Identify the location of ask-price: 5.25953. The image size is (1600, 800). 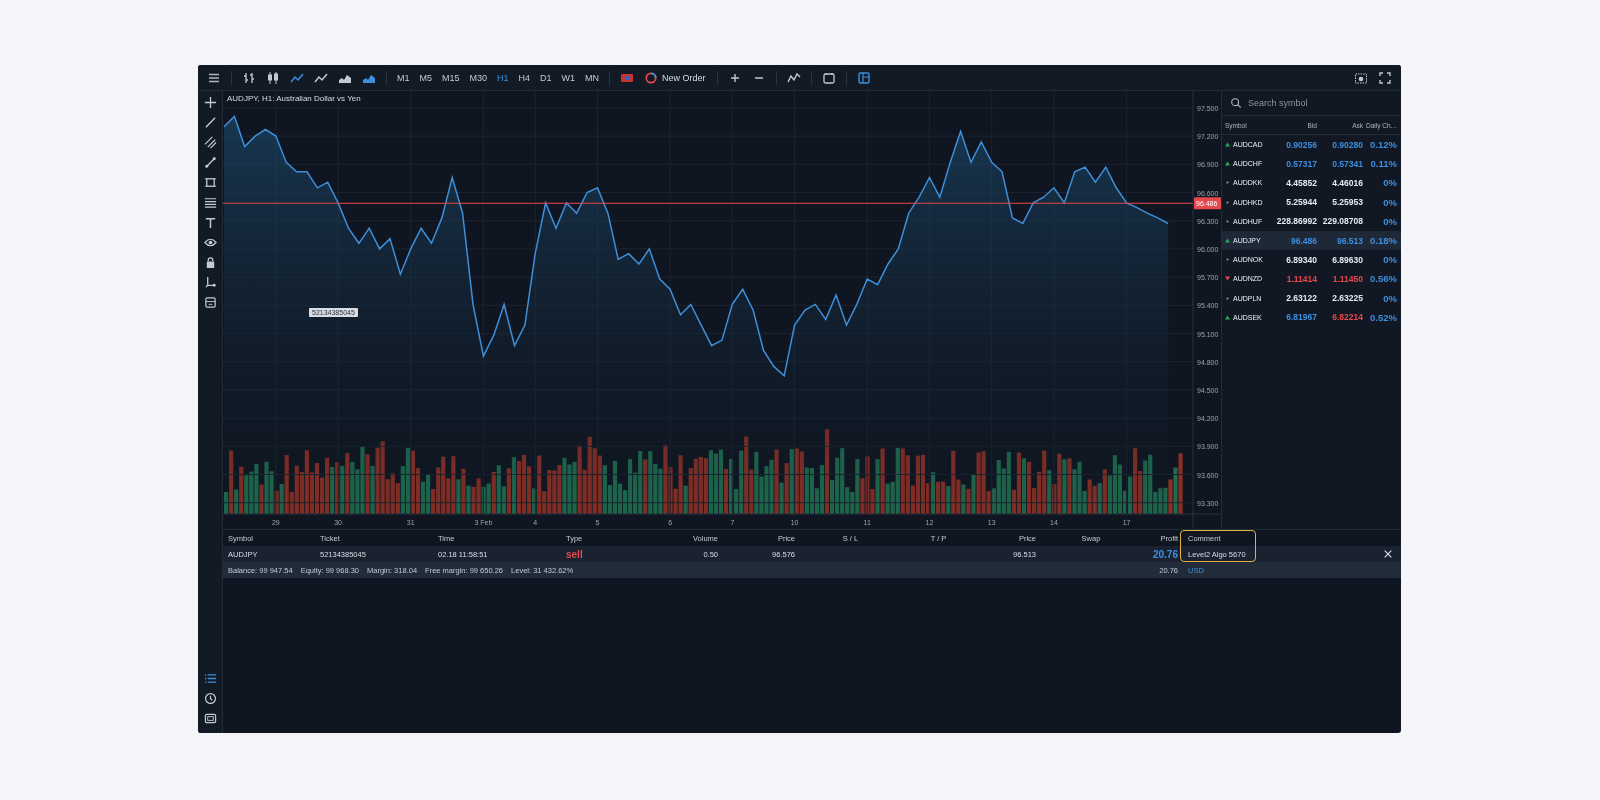
(1347, 202).